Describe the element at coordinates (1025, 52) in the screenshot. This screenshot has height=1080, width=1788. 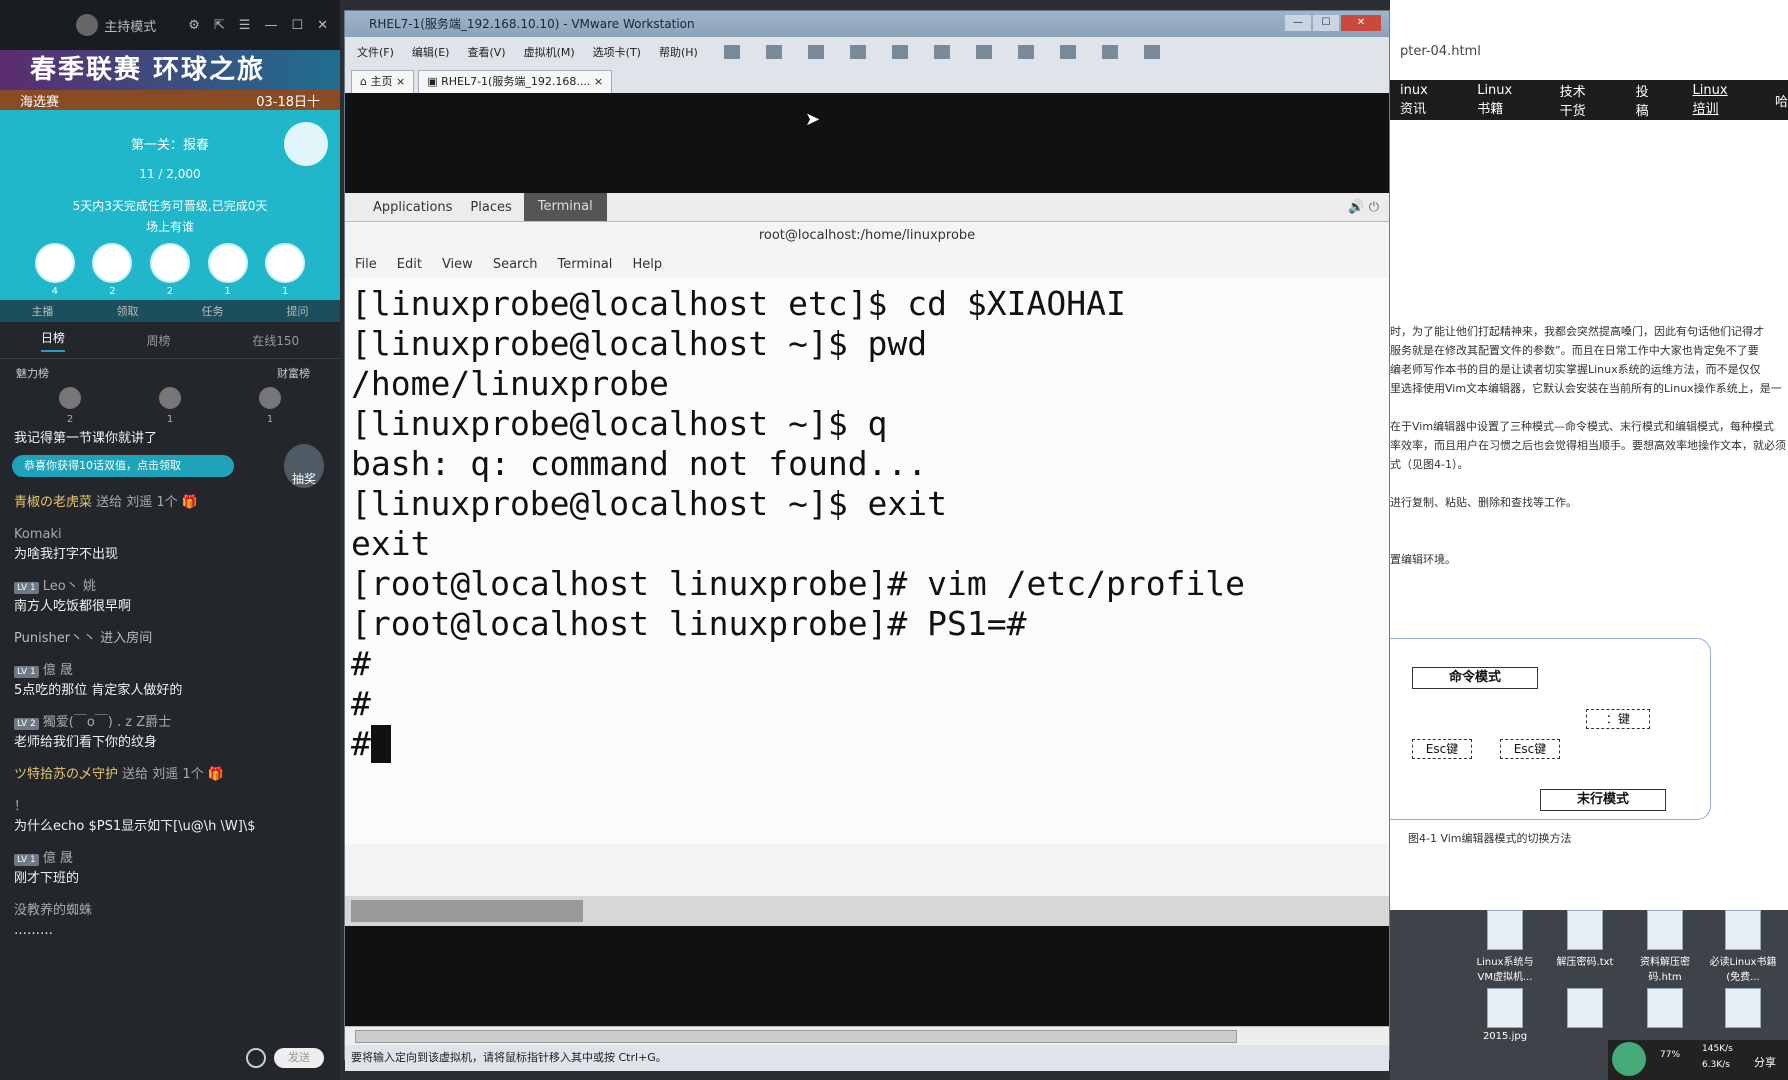
I see `fullscreen-icon` at that location.